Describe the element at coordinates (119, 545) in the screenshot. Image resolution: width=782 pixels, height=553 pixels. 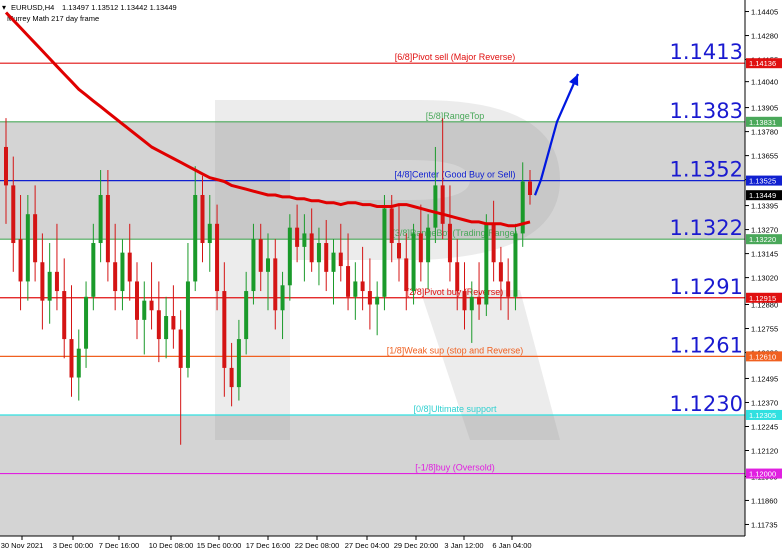
I see `x-tick-label: 7 Dec 16:00` at that location.